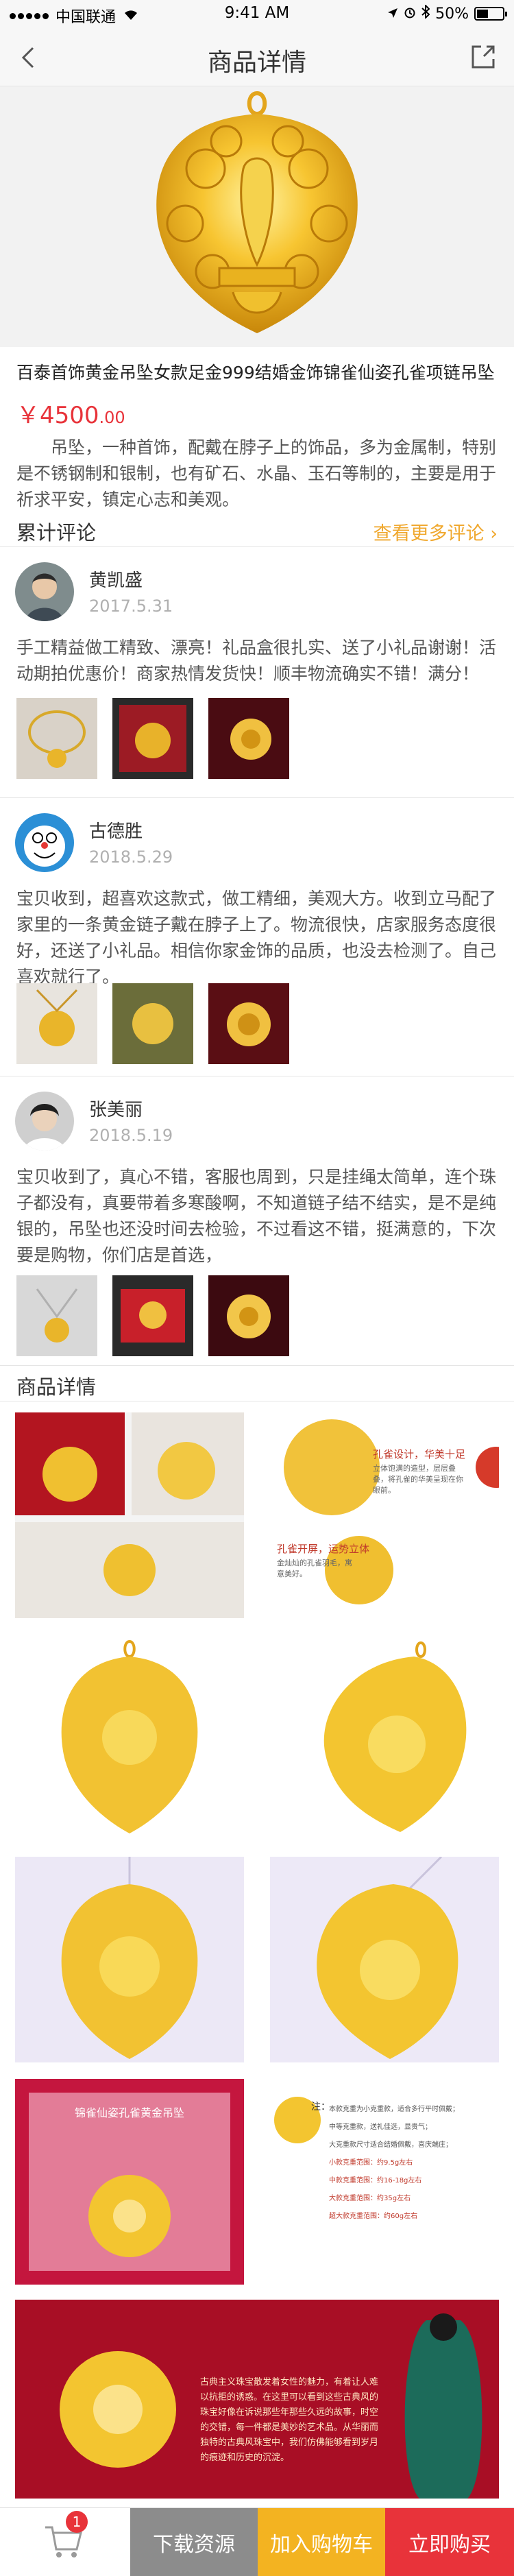 Image resolution: width=514 pixels, height=2576 pixels. Describe the element at coordinates (490, 14) in the screenshot. I see `battery-icon` at that location.